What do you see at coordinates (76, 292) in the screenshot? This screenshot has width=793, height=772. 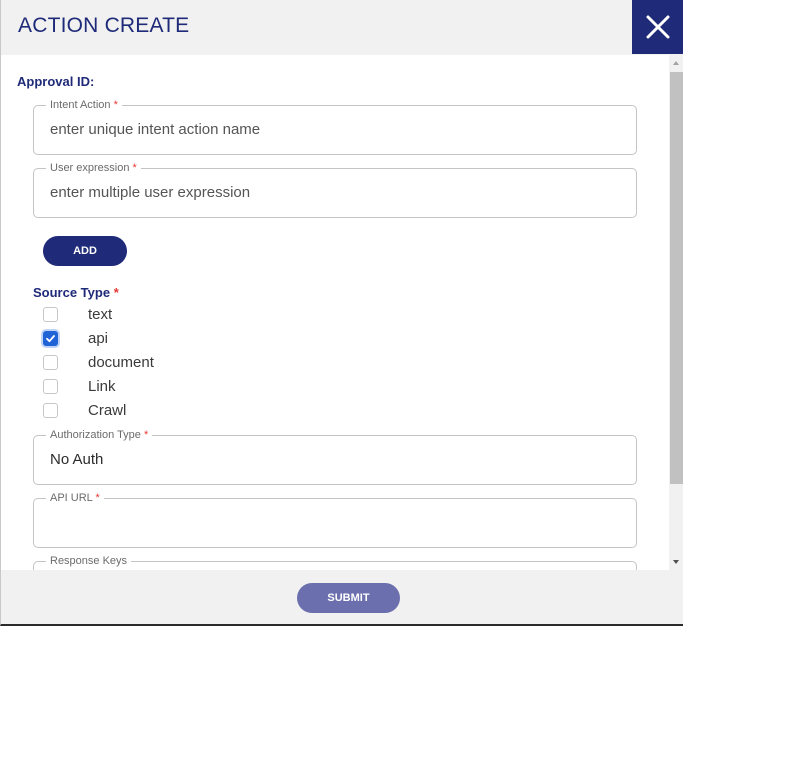 I see `source-type-label: Source Type *` at bounding box center [76, 292].